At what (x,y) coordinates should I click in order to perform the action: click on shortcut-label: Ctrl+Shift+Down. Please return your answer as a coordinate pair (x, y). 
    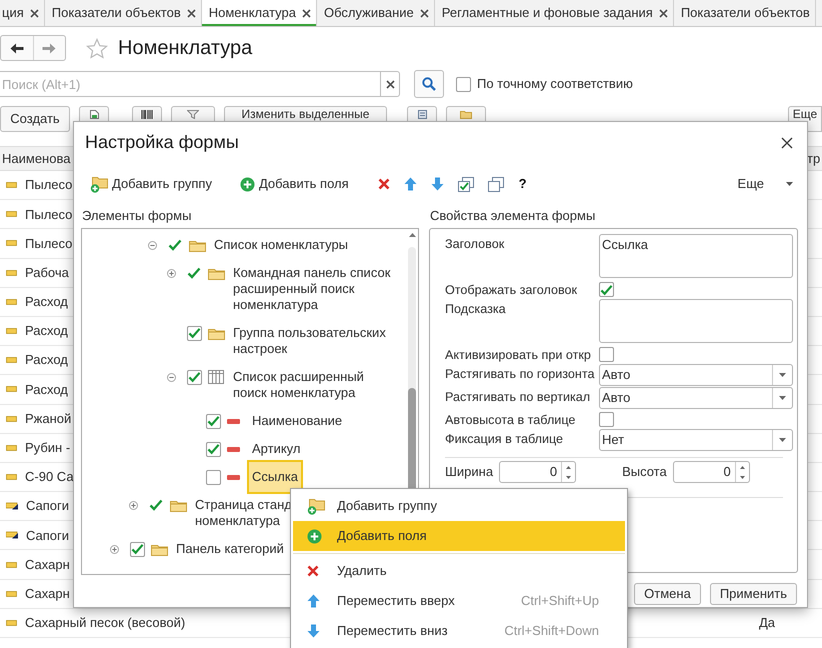
    Looking at the image, I should click on (551, 631).